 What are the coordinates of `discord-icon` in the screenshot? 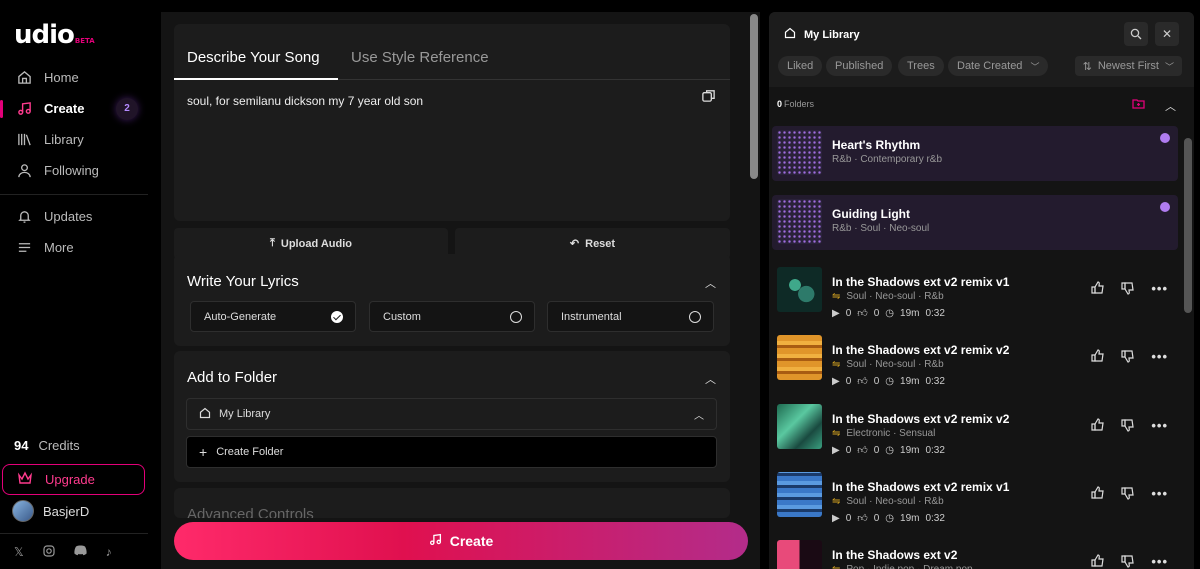 It's located at (80, 552).